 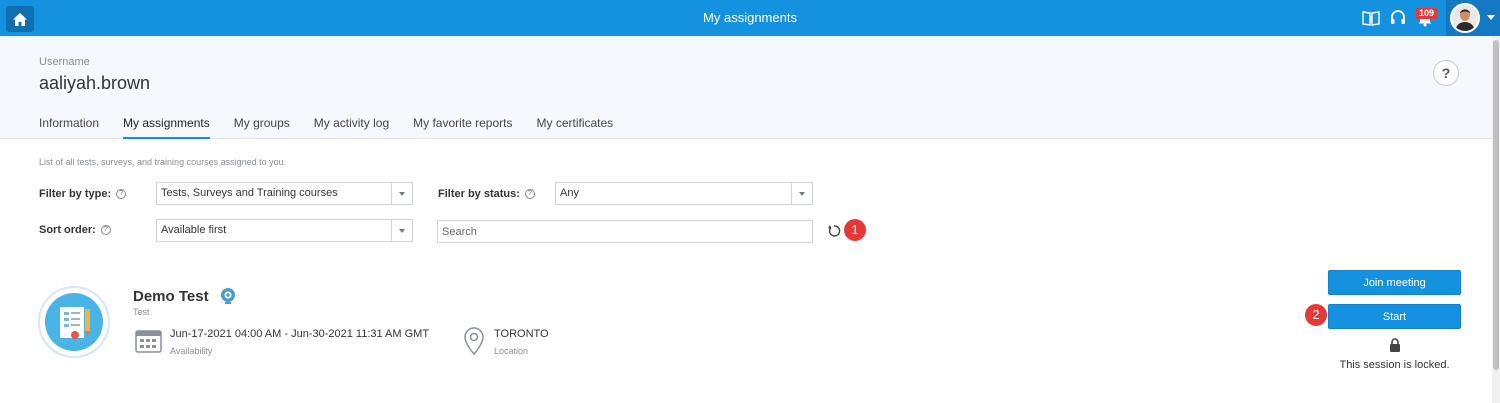 I want to click on availability-label: Availability, so click(x=191, y=351).